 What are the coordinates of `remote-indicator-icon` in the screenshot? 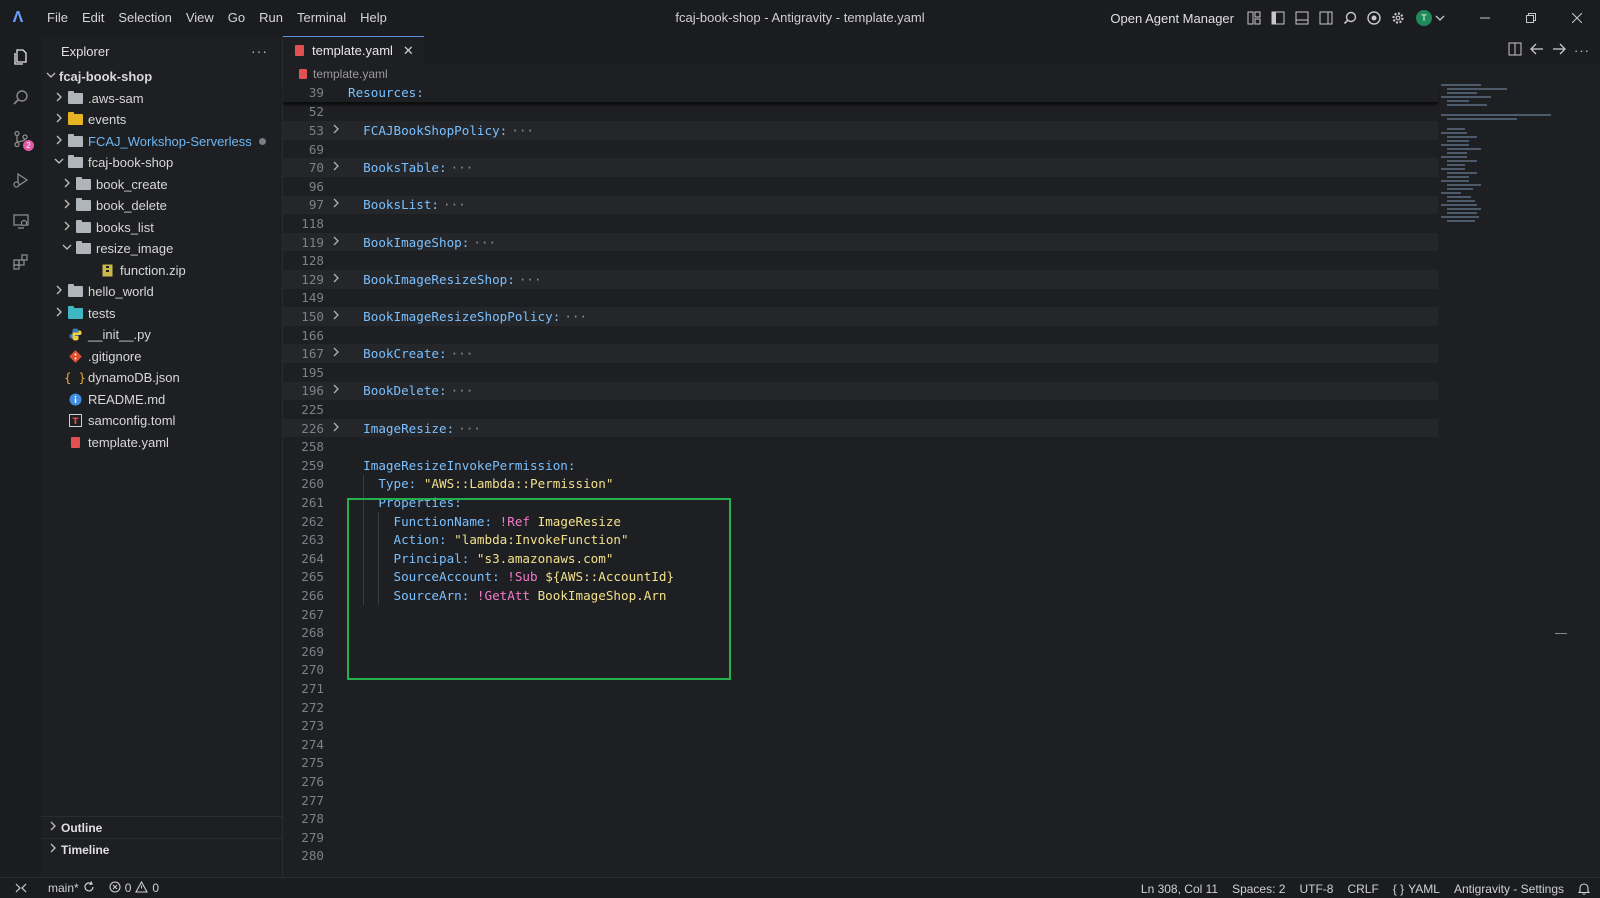 It's located at (20, 888).